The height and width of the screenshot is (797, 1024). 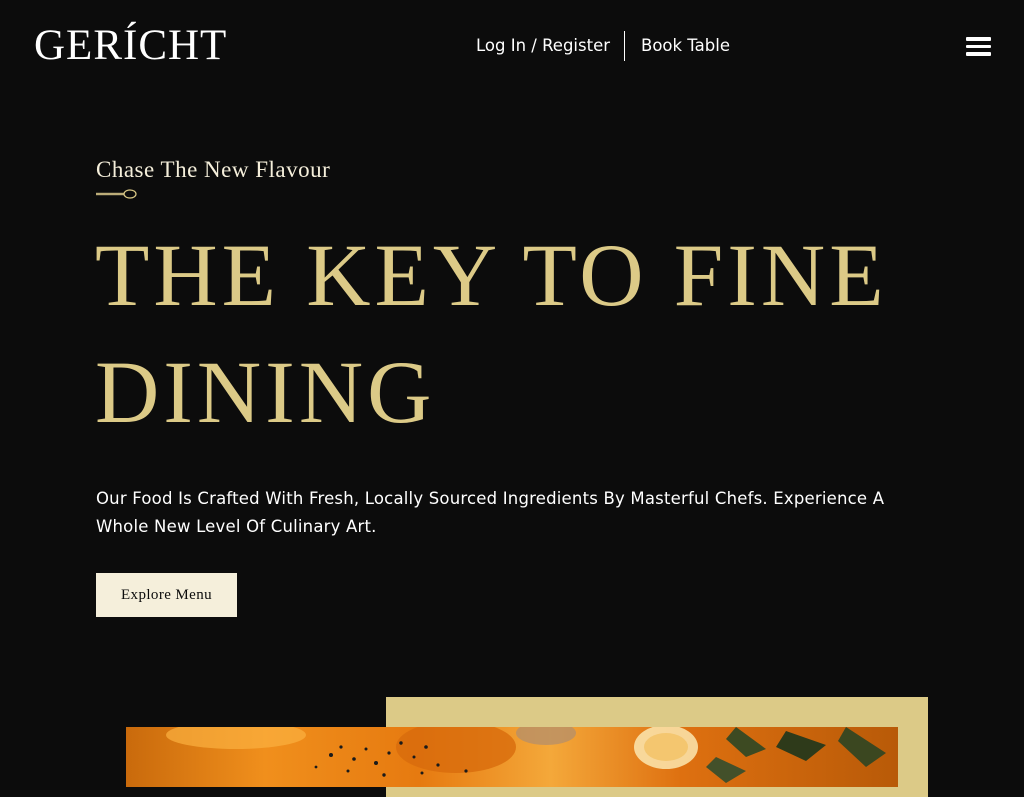 I want to click on hero-subtitle: Chase The New Flavour, so click(x=213, y=169).